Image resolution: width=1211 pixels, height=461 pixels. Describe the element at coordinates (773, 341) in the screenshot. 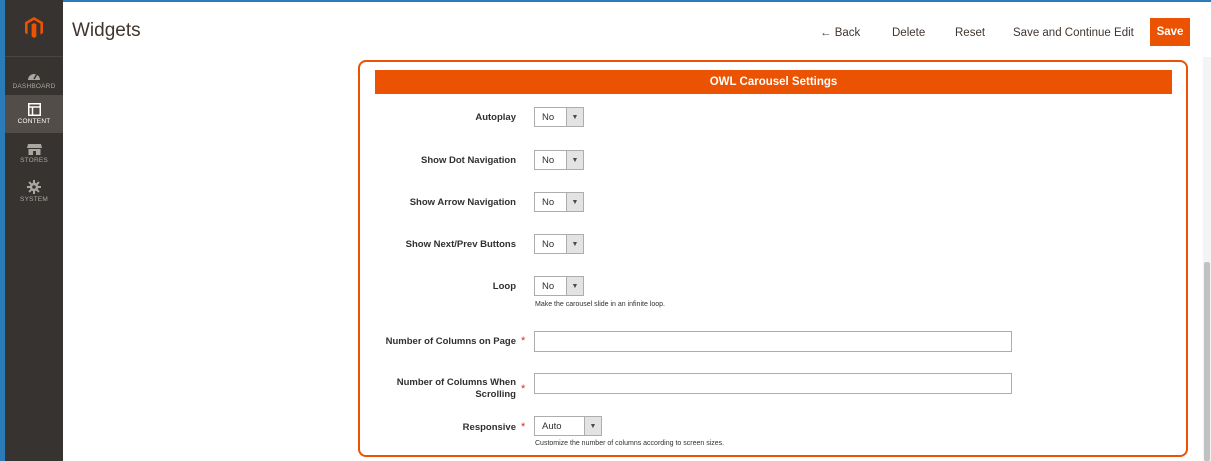

I see `columns-on-page-input` at that location.